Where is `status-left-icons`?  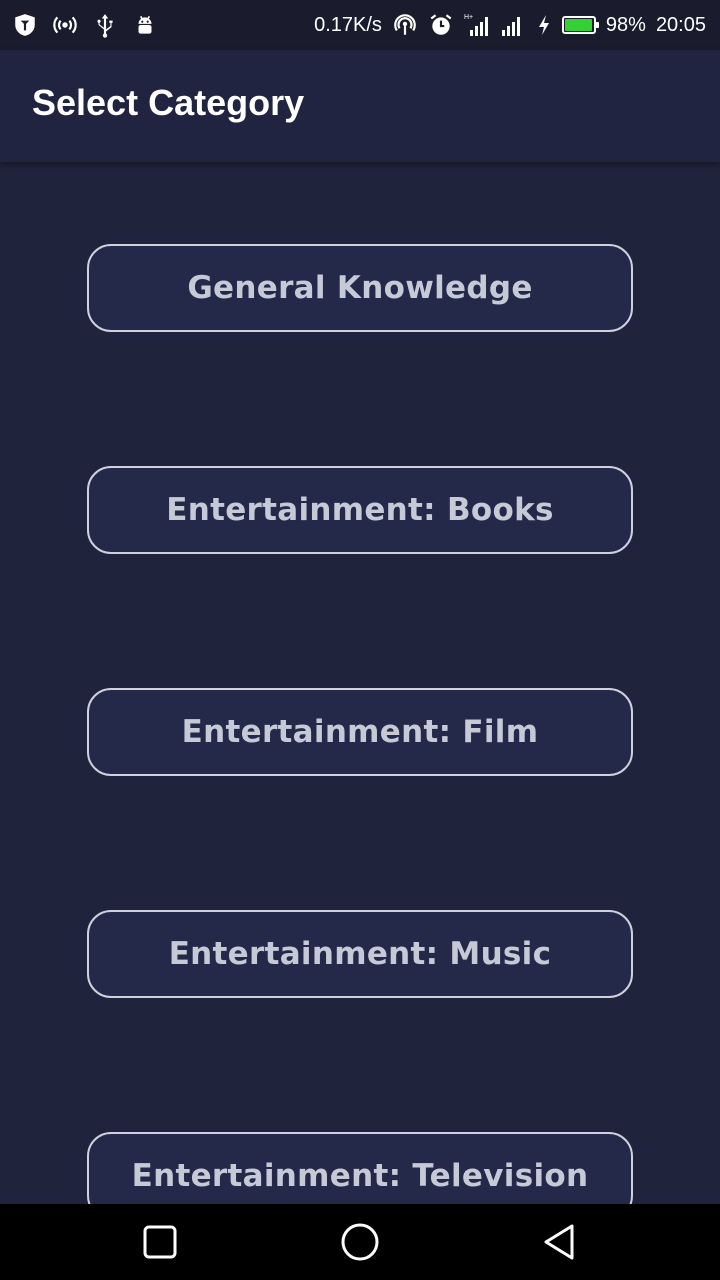 status-left-icons is located at coordinates (85, 25).